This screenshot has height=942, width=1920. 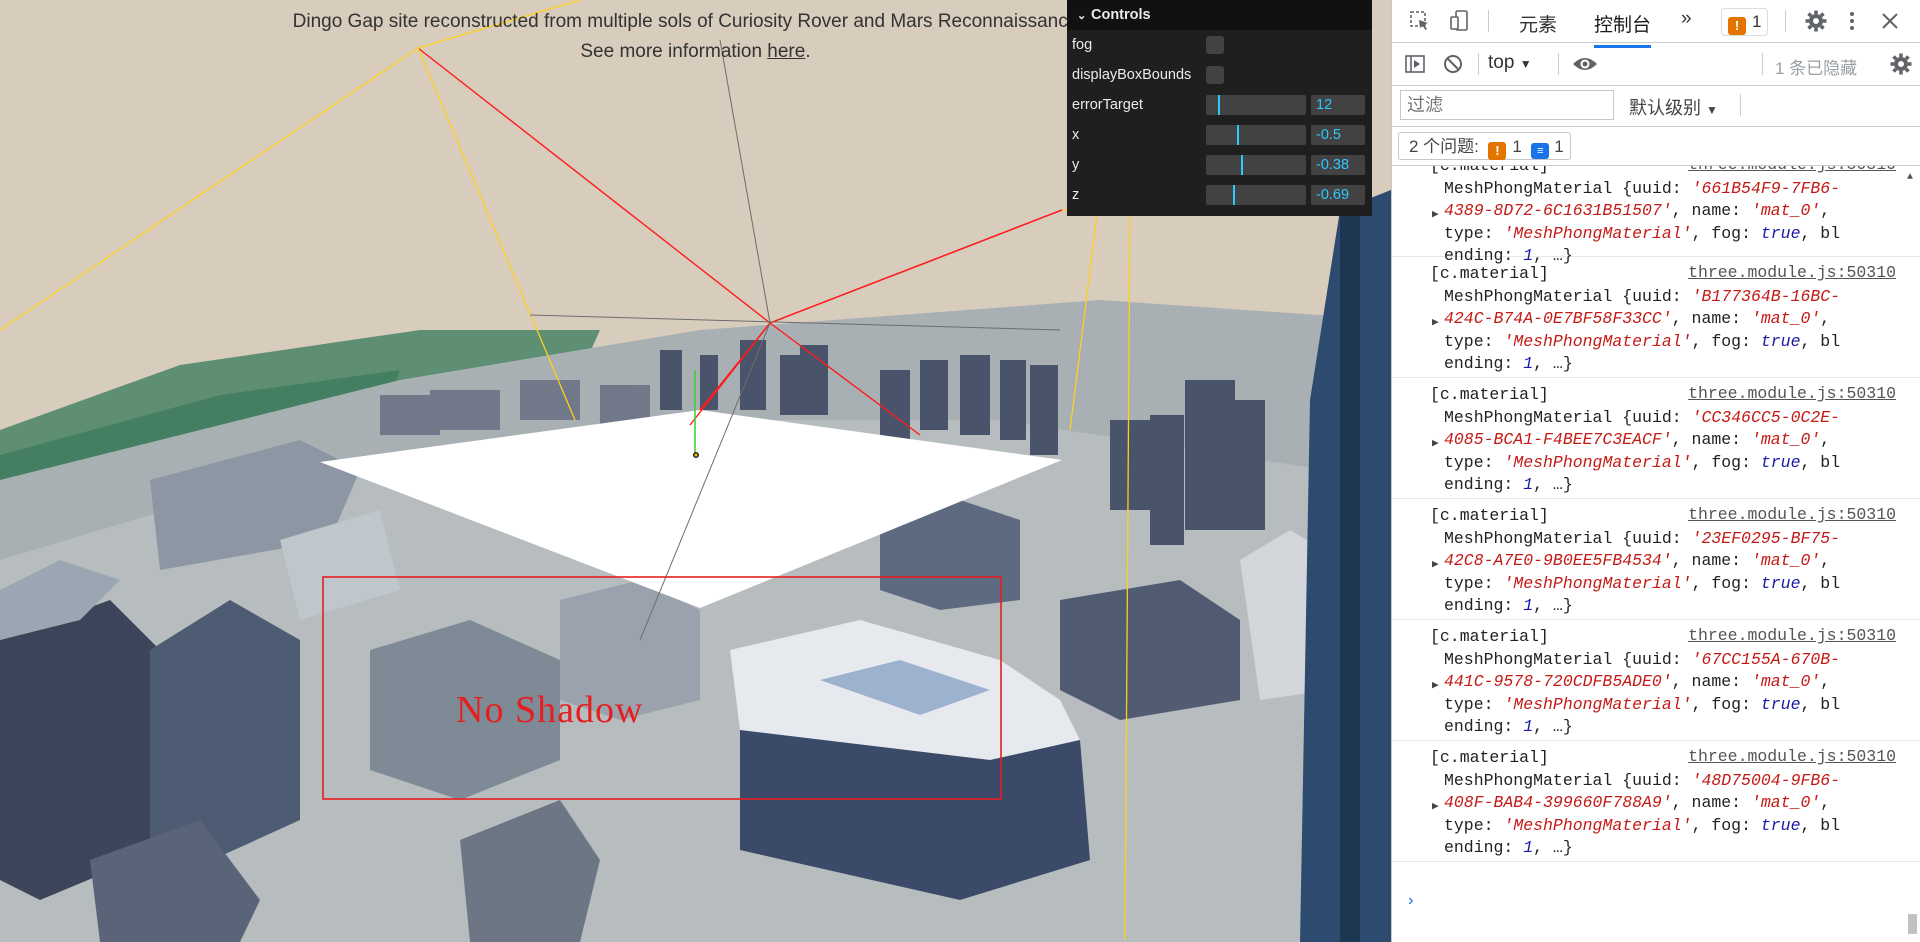 I want to click on console-settings-icon, so click(x=1901, y=64).